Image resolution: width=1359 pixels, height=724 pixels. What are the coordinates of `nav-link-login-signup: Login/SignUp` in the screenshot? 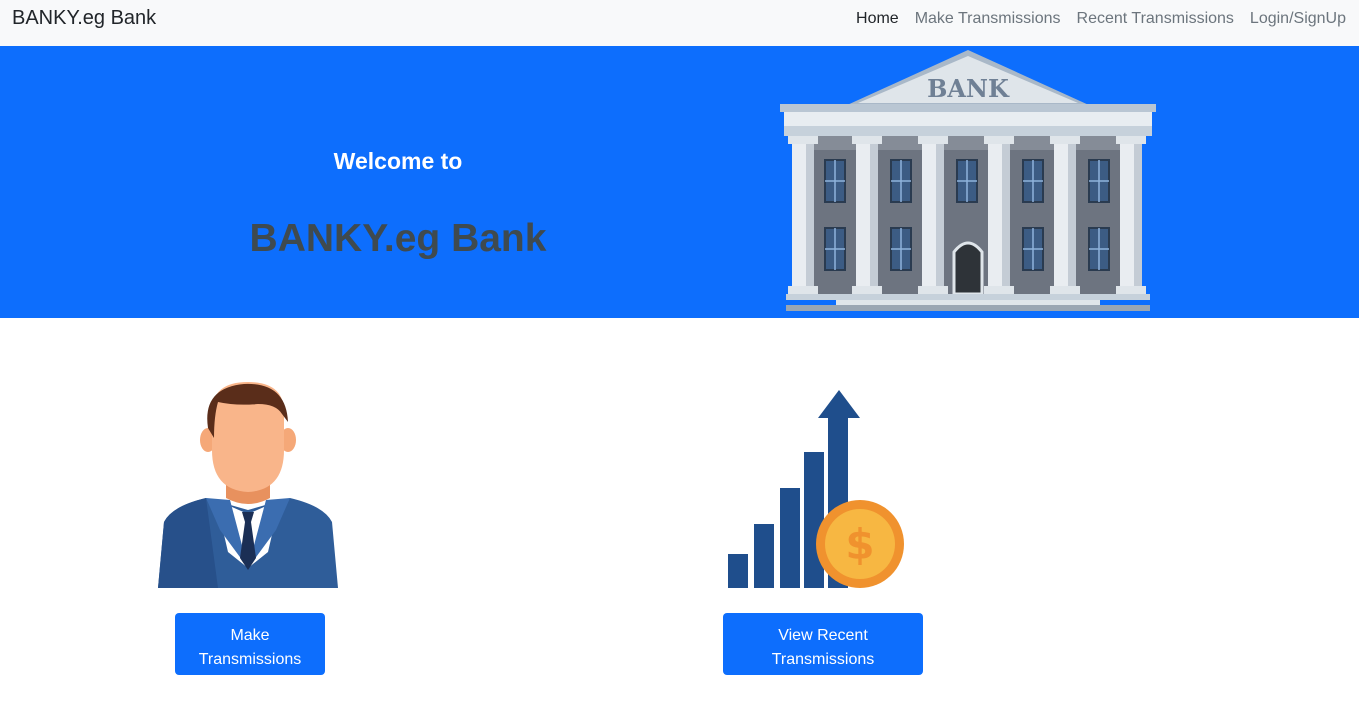 It's located at (1298, 19).